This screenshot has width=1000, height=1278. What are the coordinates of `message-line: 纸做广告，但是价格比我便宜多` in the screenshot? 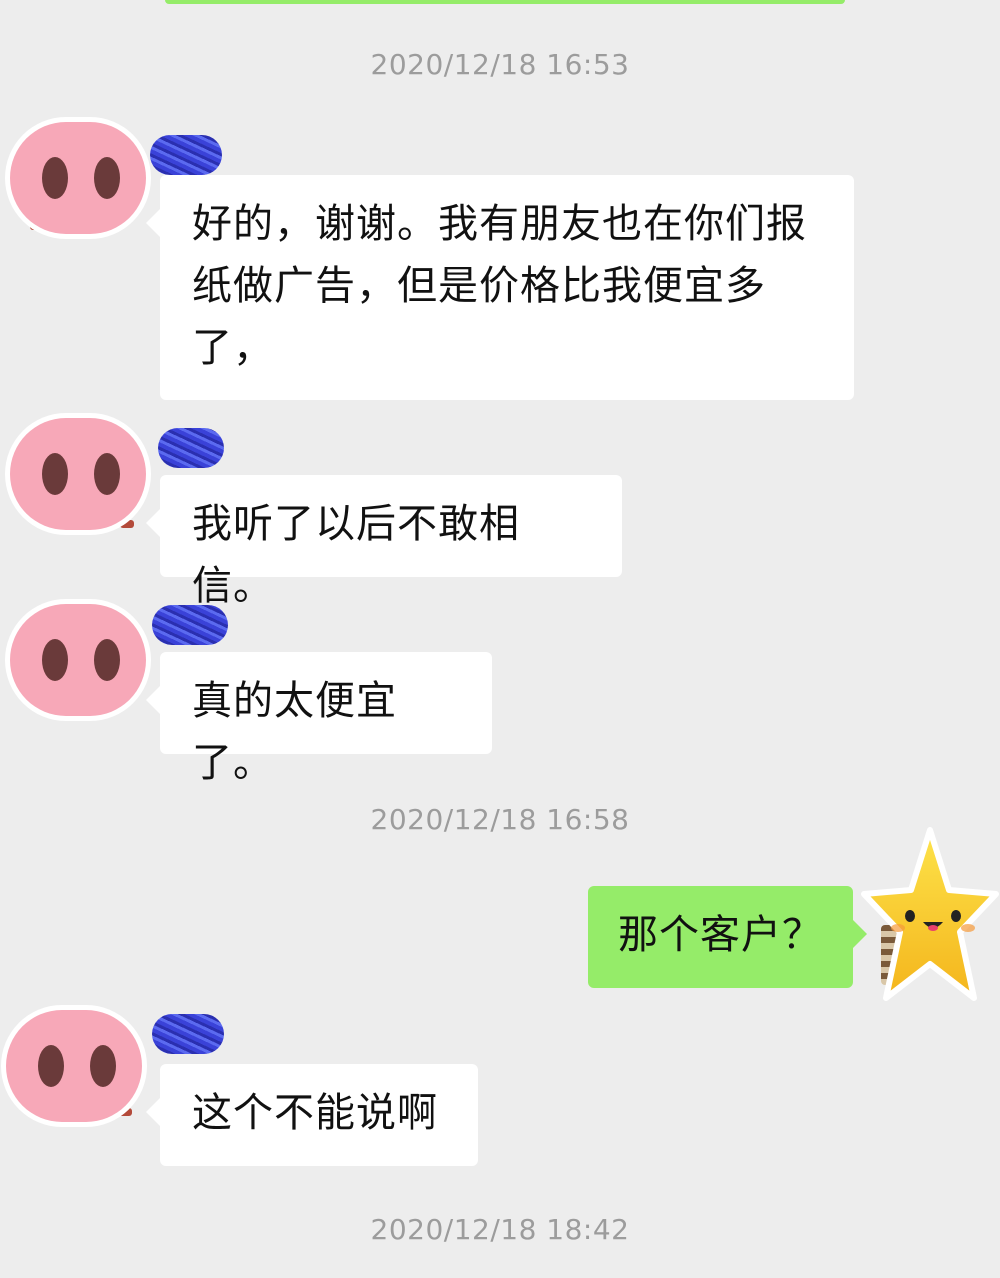 It's located at (479, 286).